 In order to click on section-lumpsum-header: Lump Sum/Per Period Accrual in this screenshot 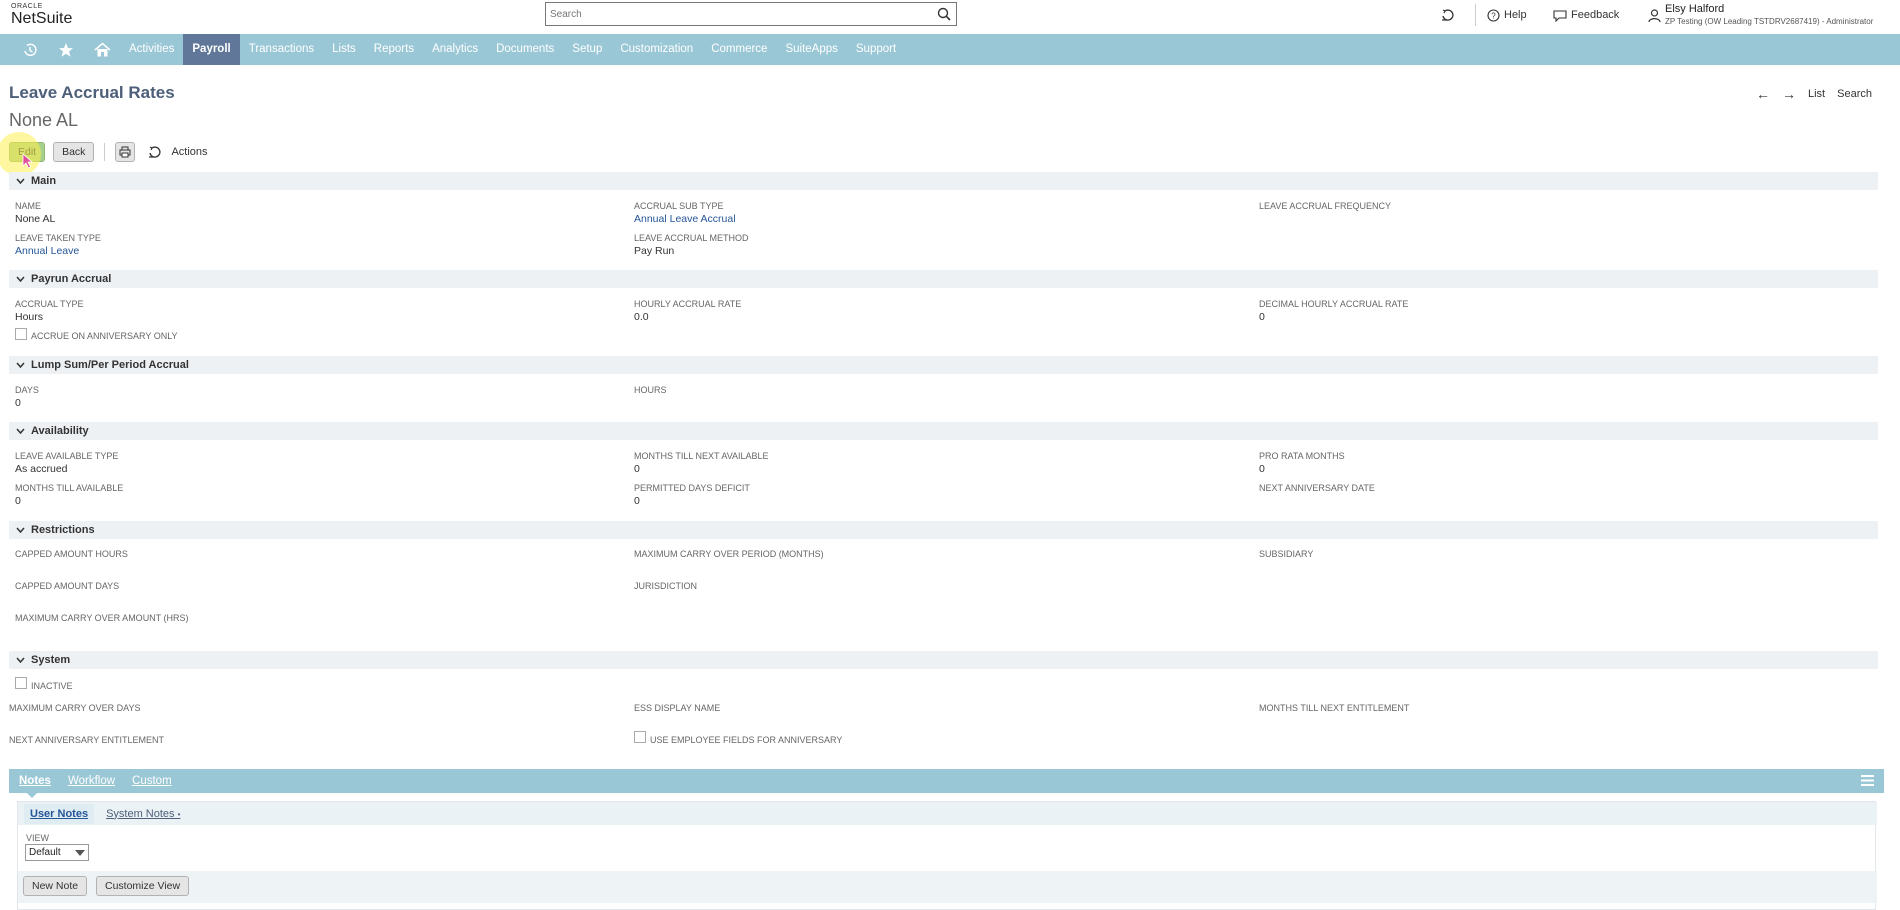, I will do `click(943, 365)`.